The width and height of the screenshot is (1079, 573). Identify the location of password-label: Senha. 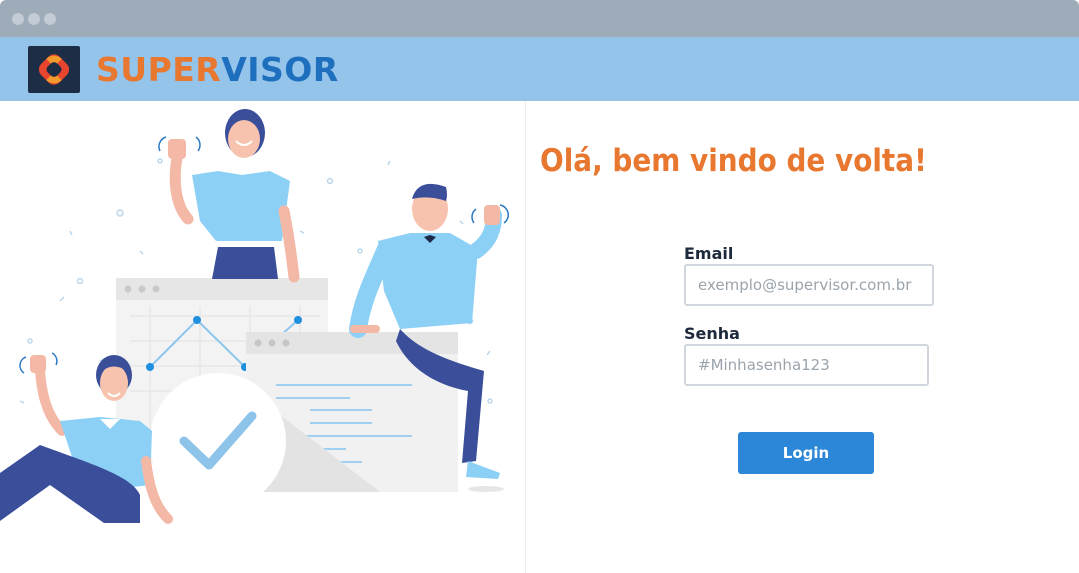
(712, 333).